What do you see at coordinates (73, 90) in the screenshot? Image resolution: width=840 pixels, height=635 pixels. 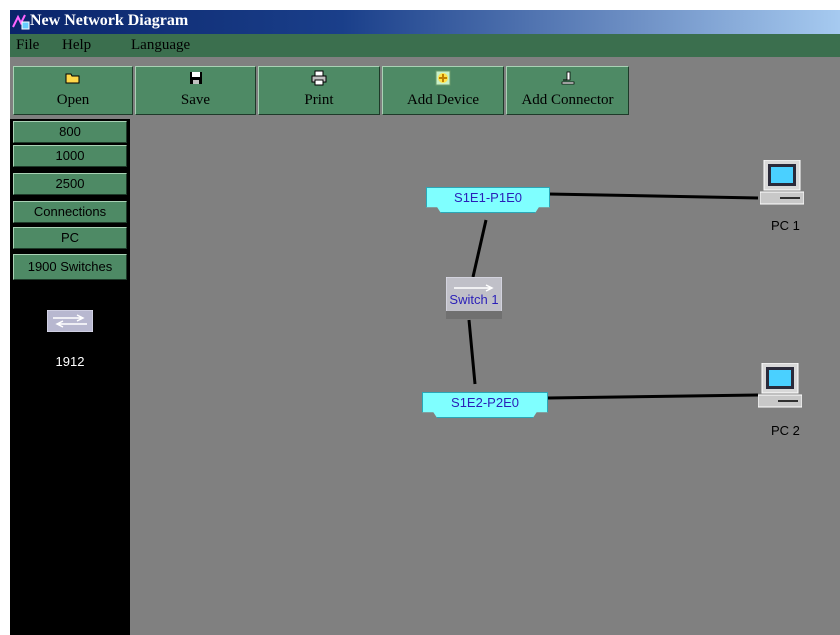 I see `open-button: Open` at bounding box center [73, 90].